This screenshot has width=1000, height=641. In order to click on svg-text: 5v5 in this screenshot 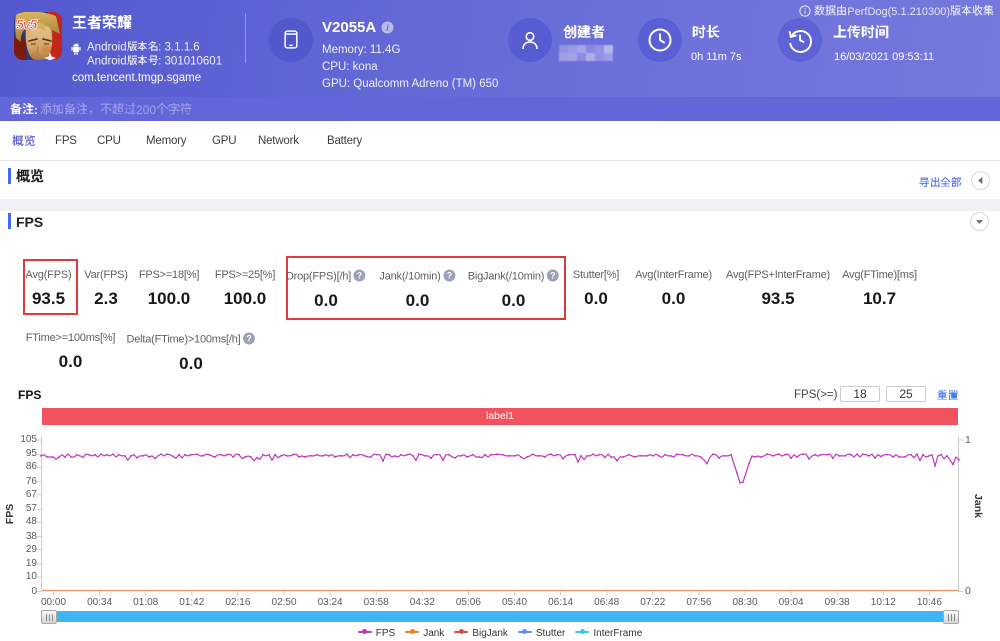, I will do `click(27, 24)`.